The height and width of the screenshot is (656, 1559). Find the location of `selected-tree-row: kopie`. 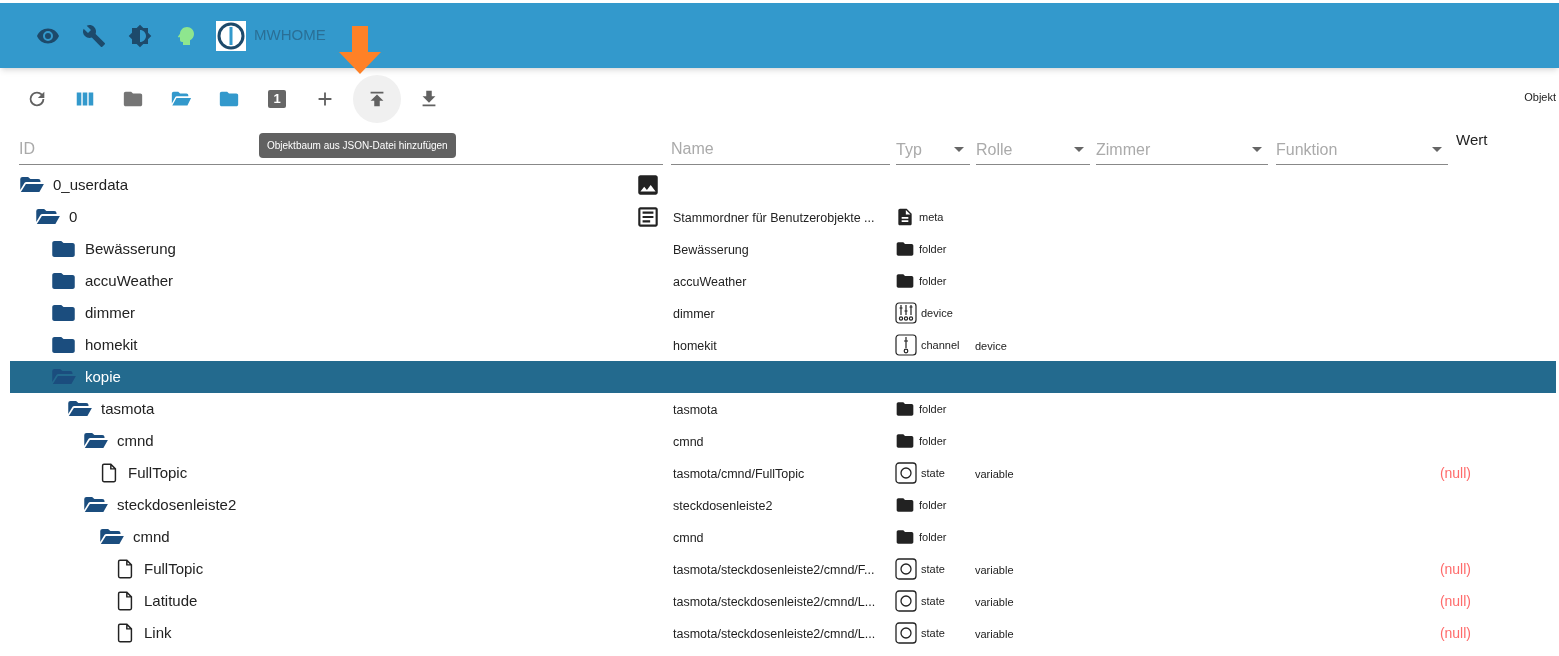

selected-tree-row: kopie is located at coordinates (783, 377).